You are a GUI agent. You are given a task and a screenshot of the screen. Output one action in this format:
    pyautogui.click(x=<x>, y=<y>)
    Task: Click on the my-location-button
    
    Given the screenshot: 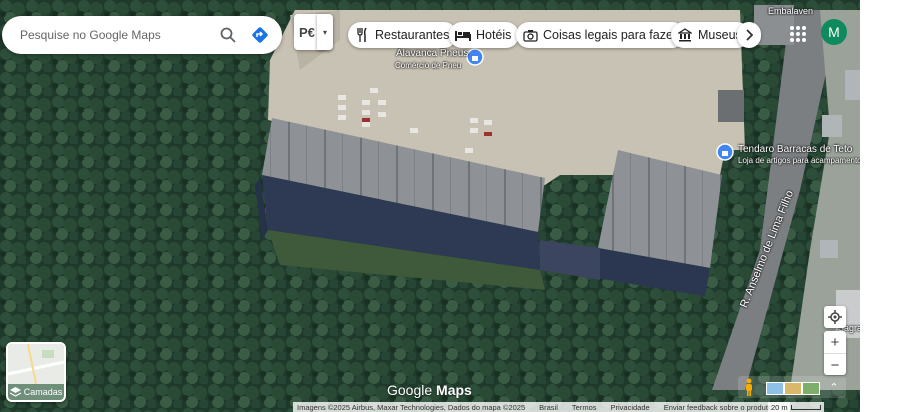 What is the action you would take?
    pyautogui.click(x=835, y=317)
    